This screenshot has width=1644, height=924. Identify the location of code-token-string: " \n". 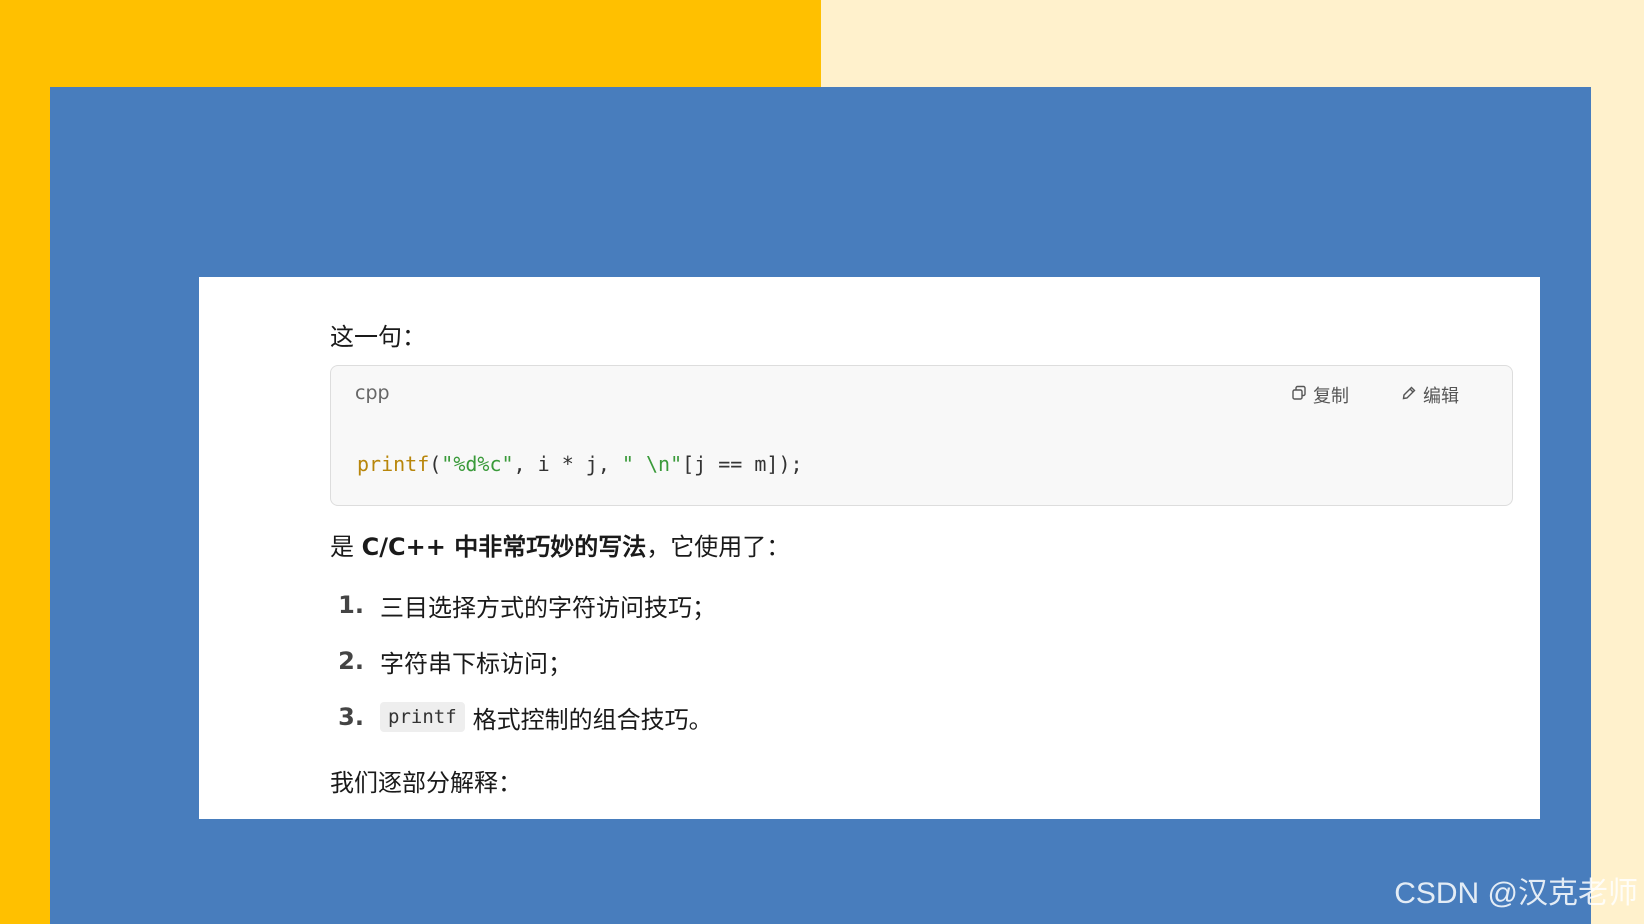
(652, 464).